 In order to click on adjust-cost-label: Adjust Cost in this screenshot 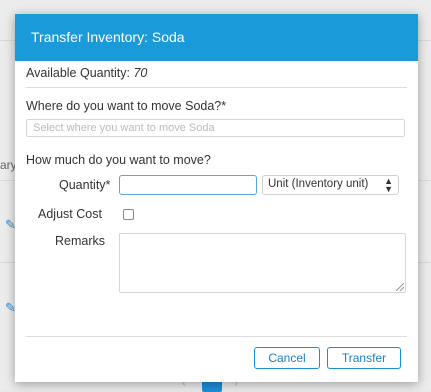, I will do `click(70, 214)`.